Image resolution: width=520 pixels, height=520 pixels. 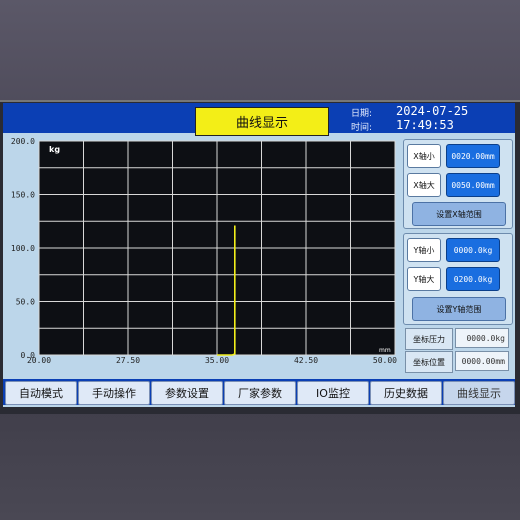 I want to click on x-tick-label: 42.50, so click(x=306, y=359).